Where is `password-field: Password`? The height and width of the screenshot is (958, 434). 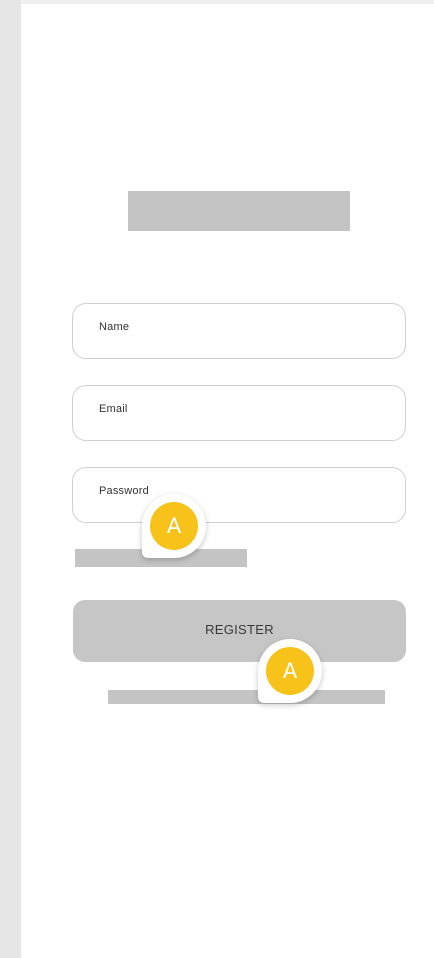
password-field: Password is located at coordinates (239, 495).